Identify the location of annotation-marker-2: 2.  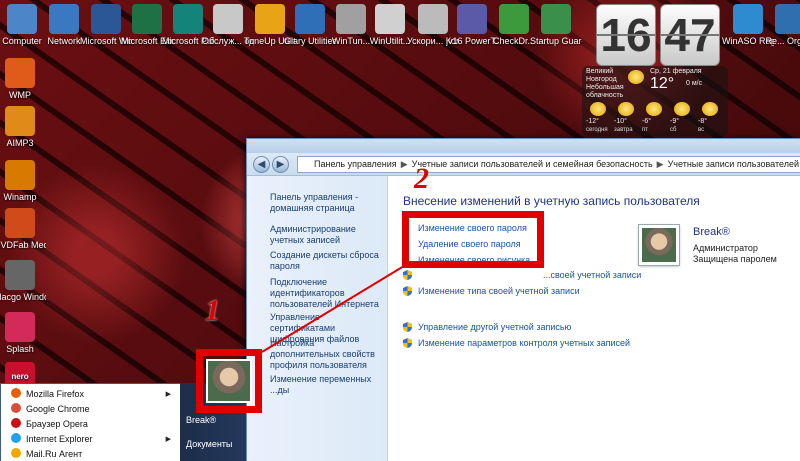
(421, 178).